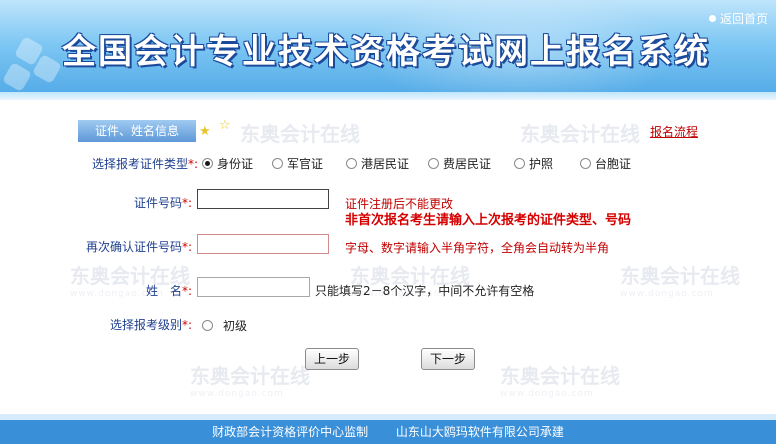 This screenshot has width=776, height=444. What do you see at coordinates (479, 432) in the screenshot?
I see `footer-builder: 山东山大鸥玛软件有限公司承建` at bounding box center [479, 432].